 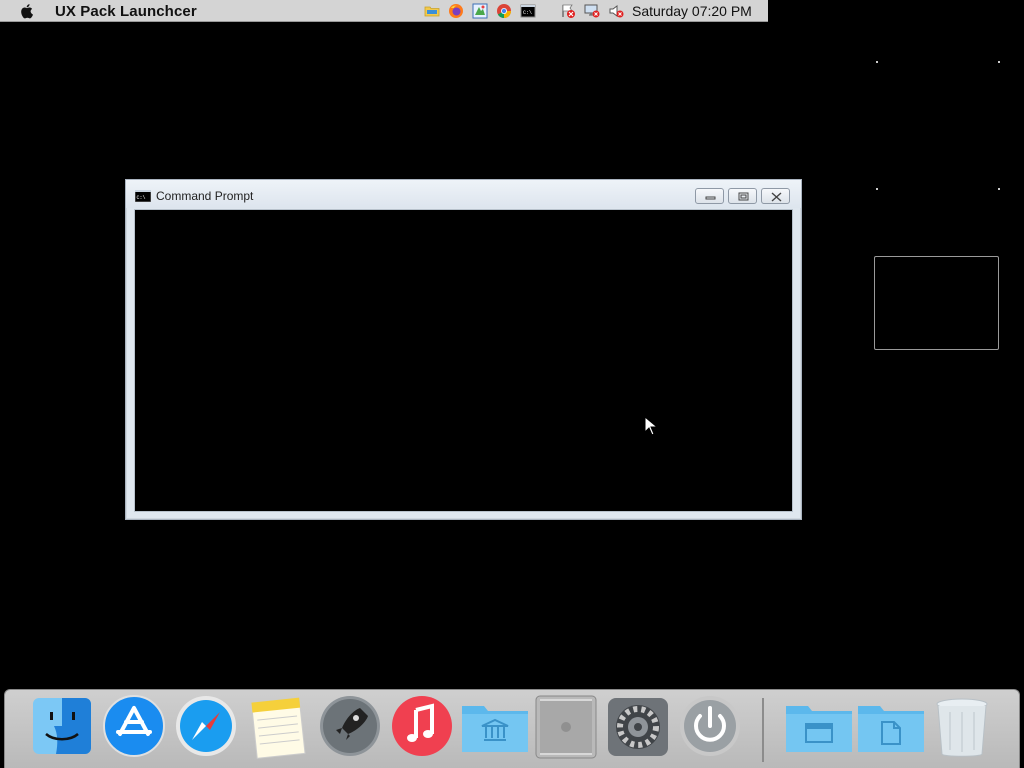 I want to click on mac-pro-icon, so click(x=566, y=727).